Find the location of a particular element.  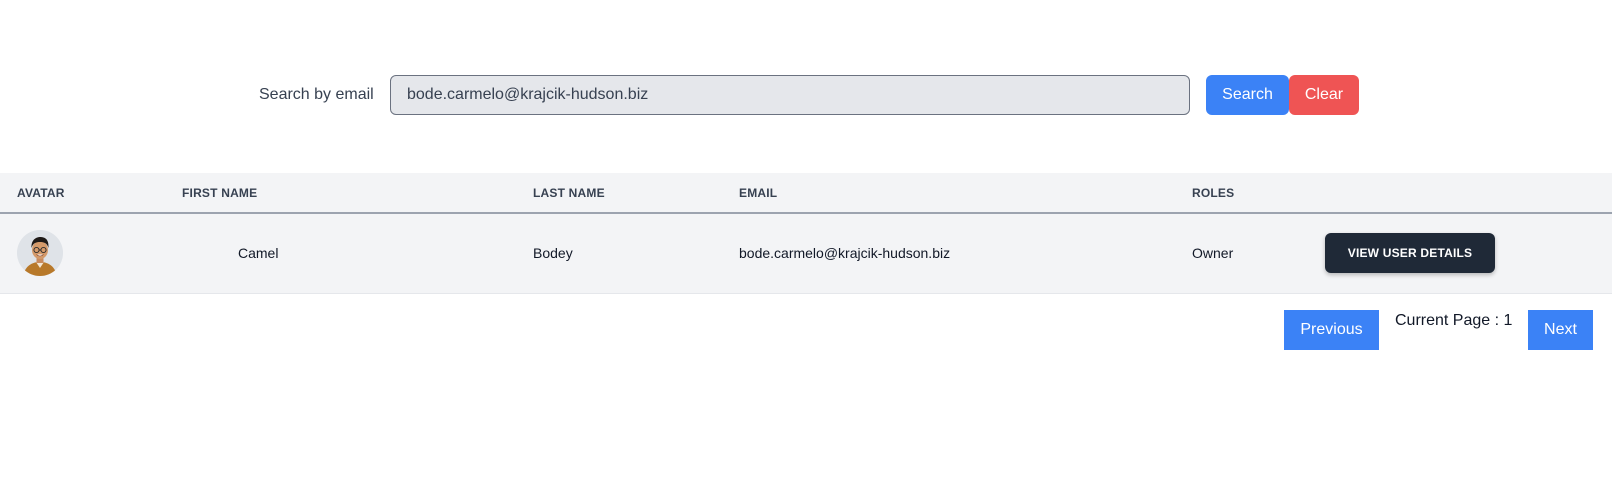

column-header-email: EMAIL is located at coordinates (758, 192).